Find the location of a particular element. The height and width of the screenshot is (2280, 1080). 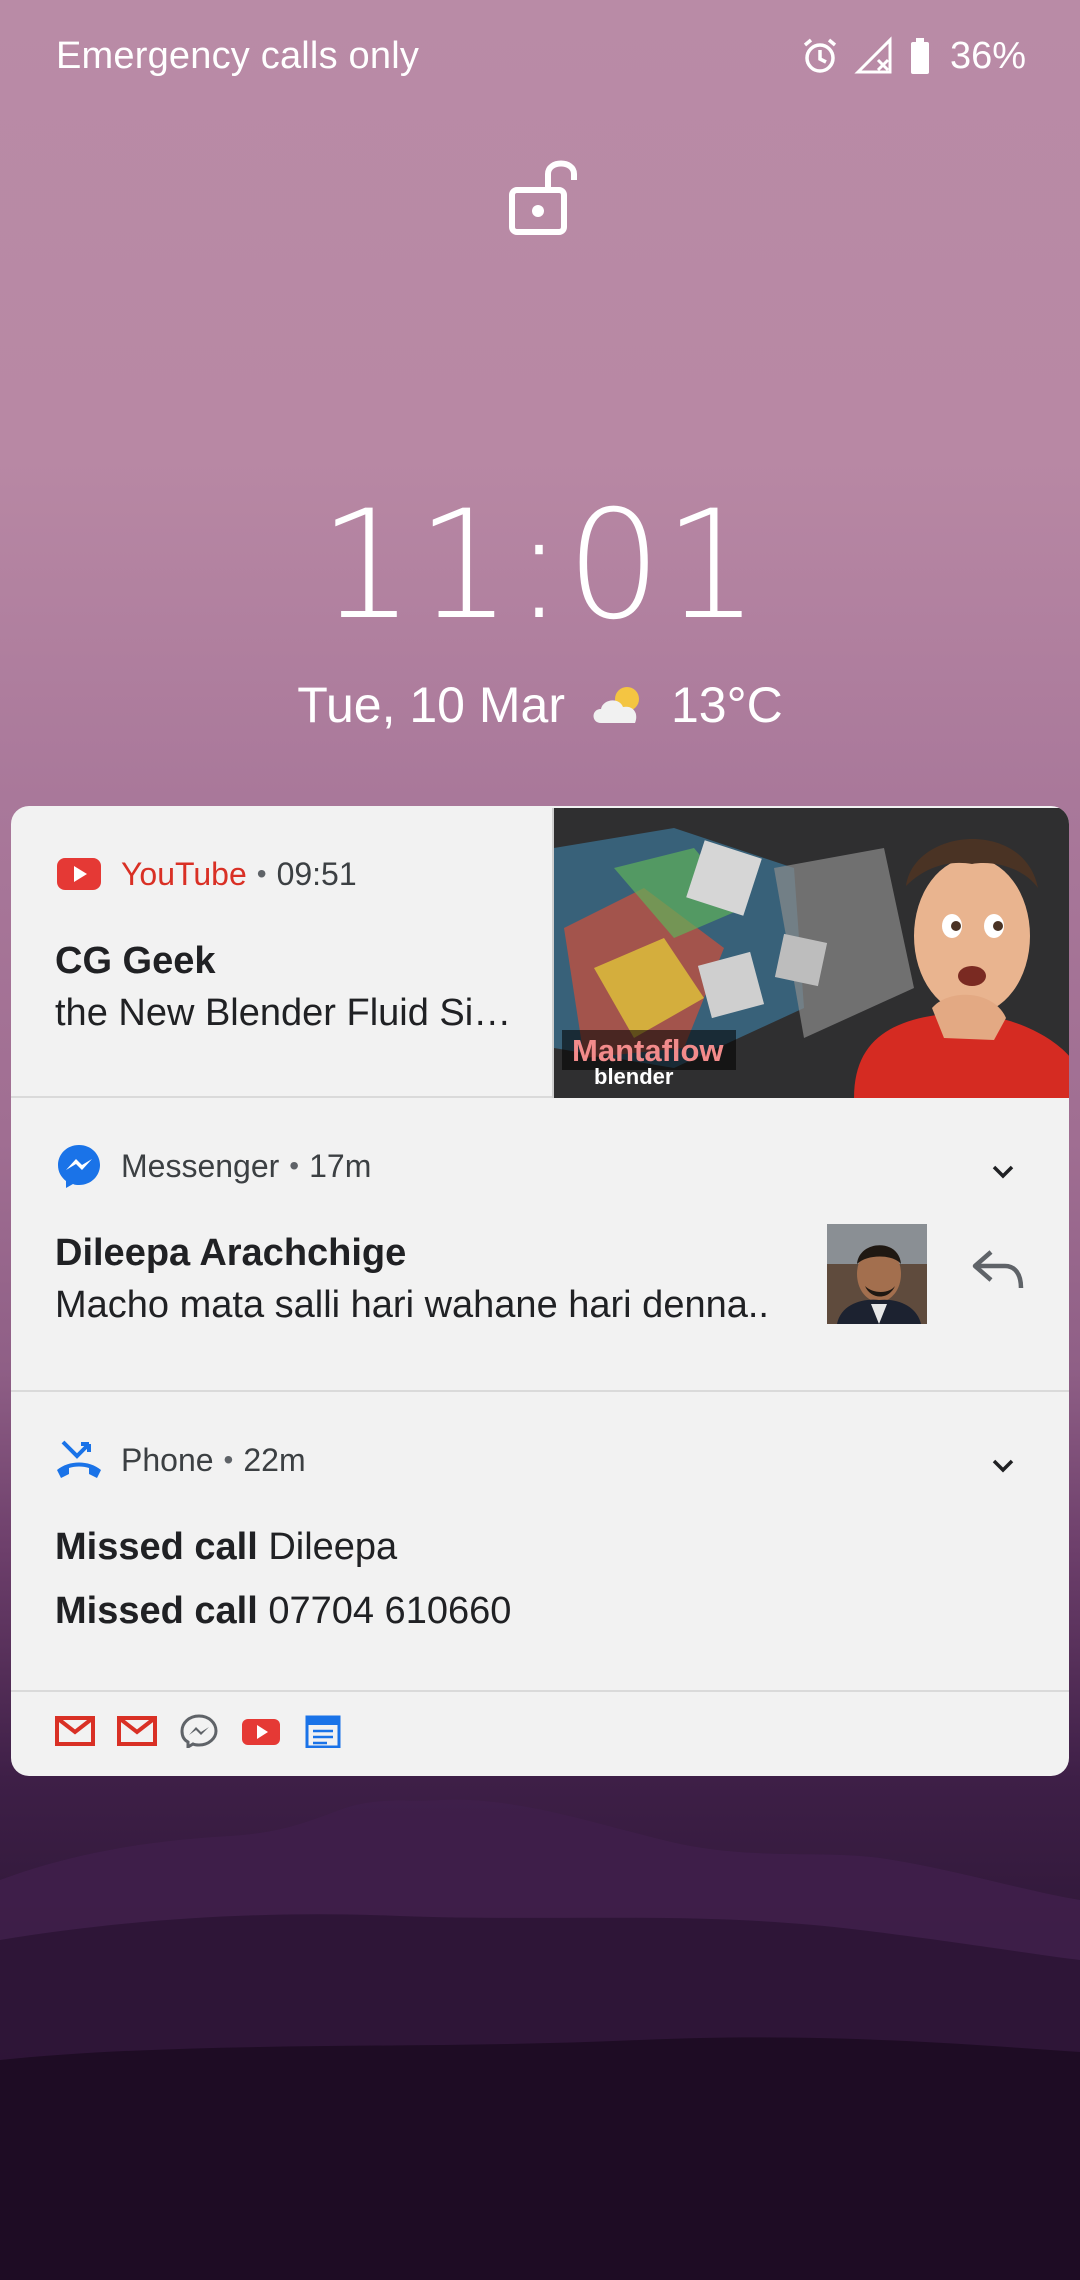

blender-logo-text: blender is located at coordinates (634, 1076).